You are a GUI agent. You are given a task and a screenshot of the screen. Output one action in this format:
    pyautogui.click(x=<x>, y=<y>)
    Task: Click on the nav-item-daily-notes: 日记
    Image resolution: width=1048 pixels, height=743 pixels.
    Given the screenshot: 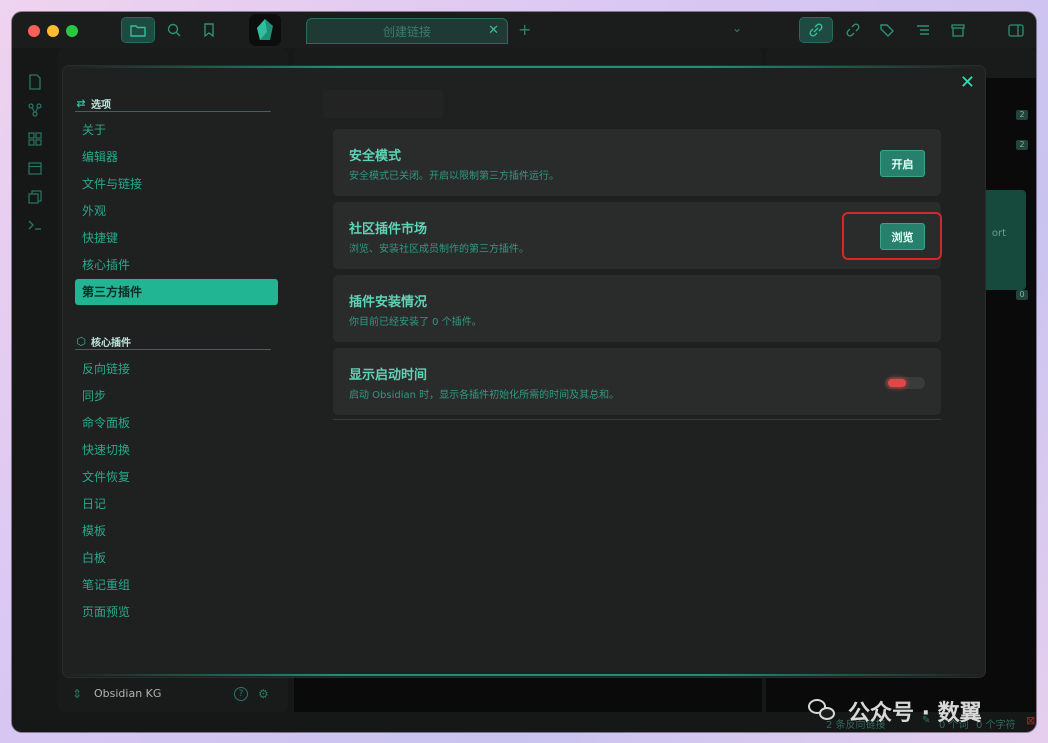 What is the action you would take?
    pyautogui.click(x=176, y=504)
    